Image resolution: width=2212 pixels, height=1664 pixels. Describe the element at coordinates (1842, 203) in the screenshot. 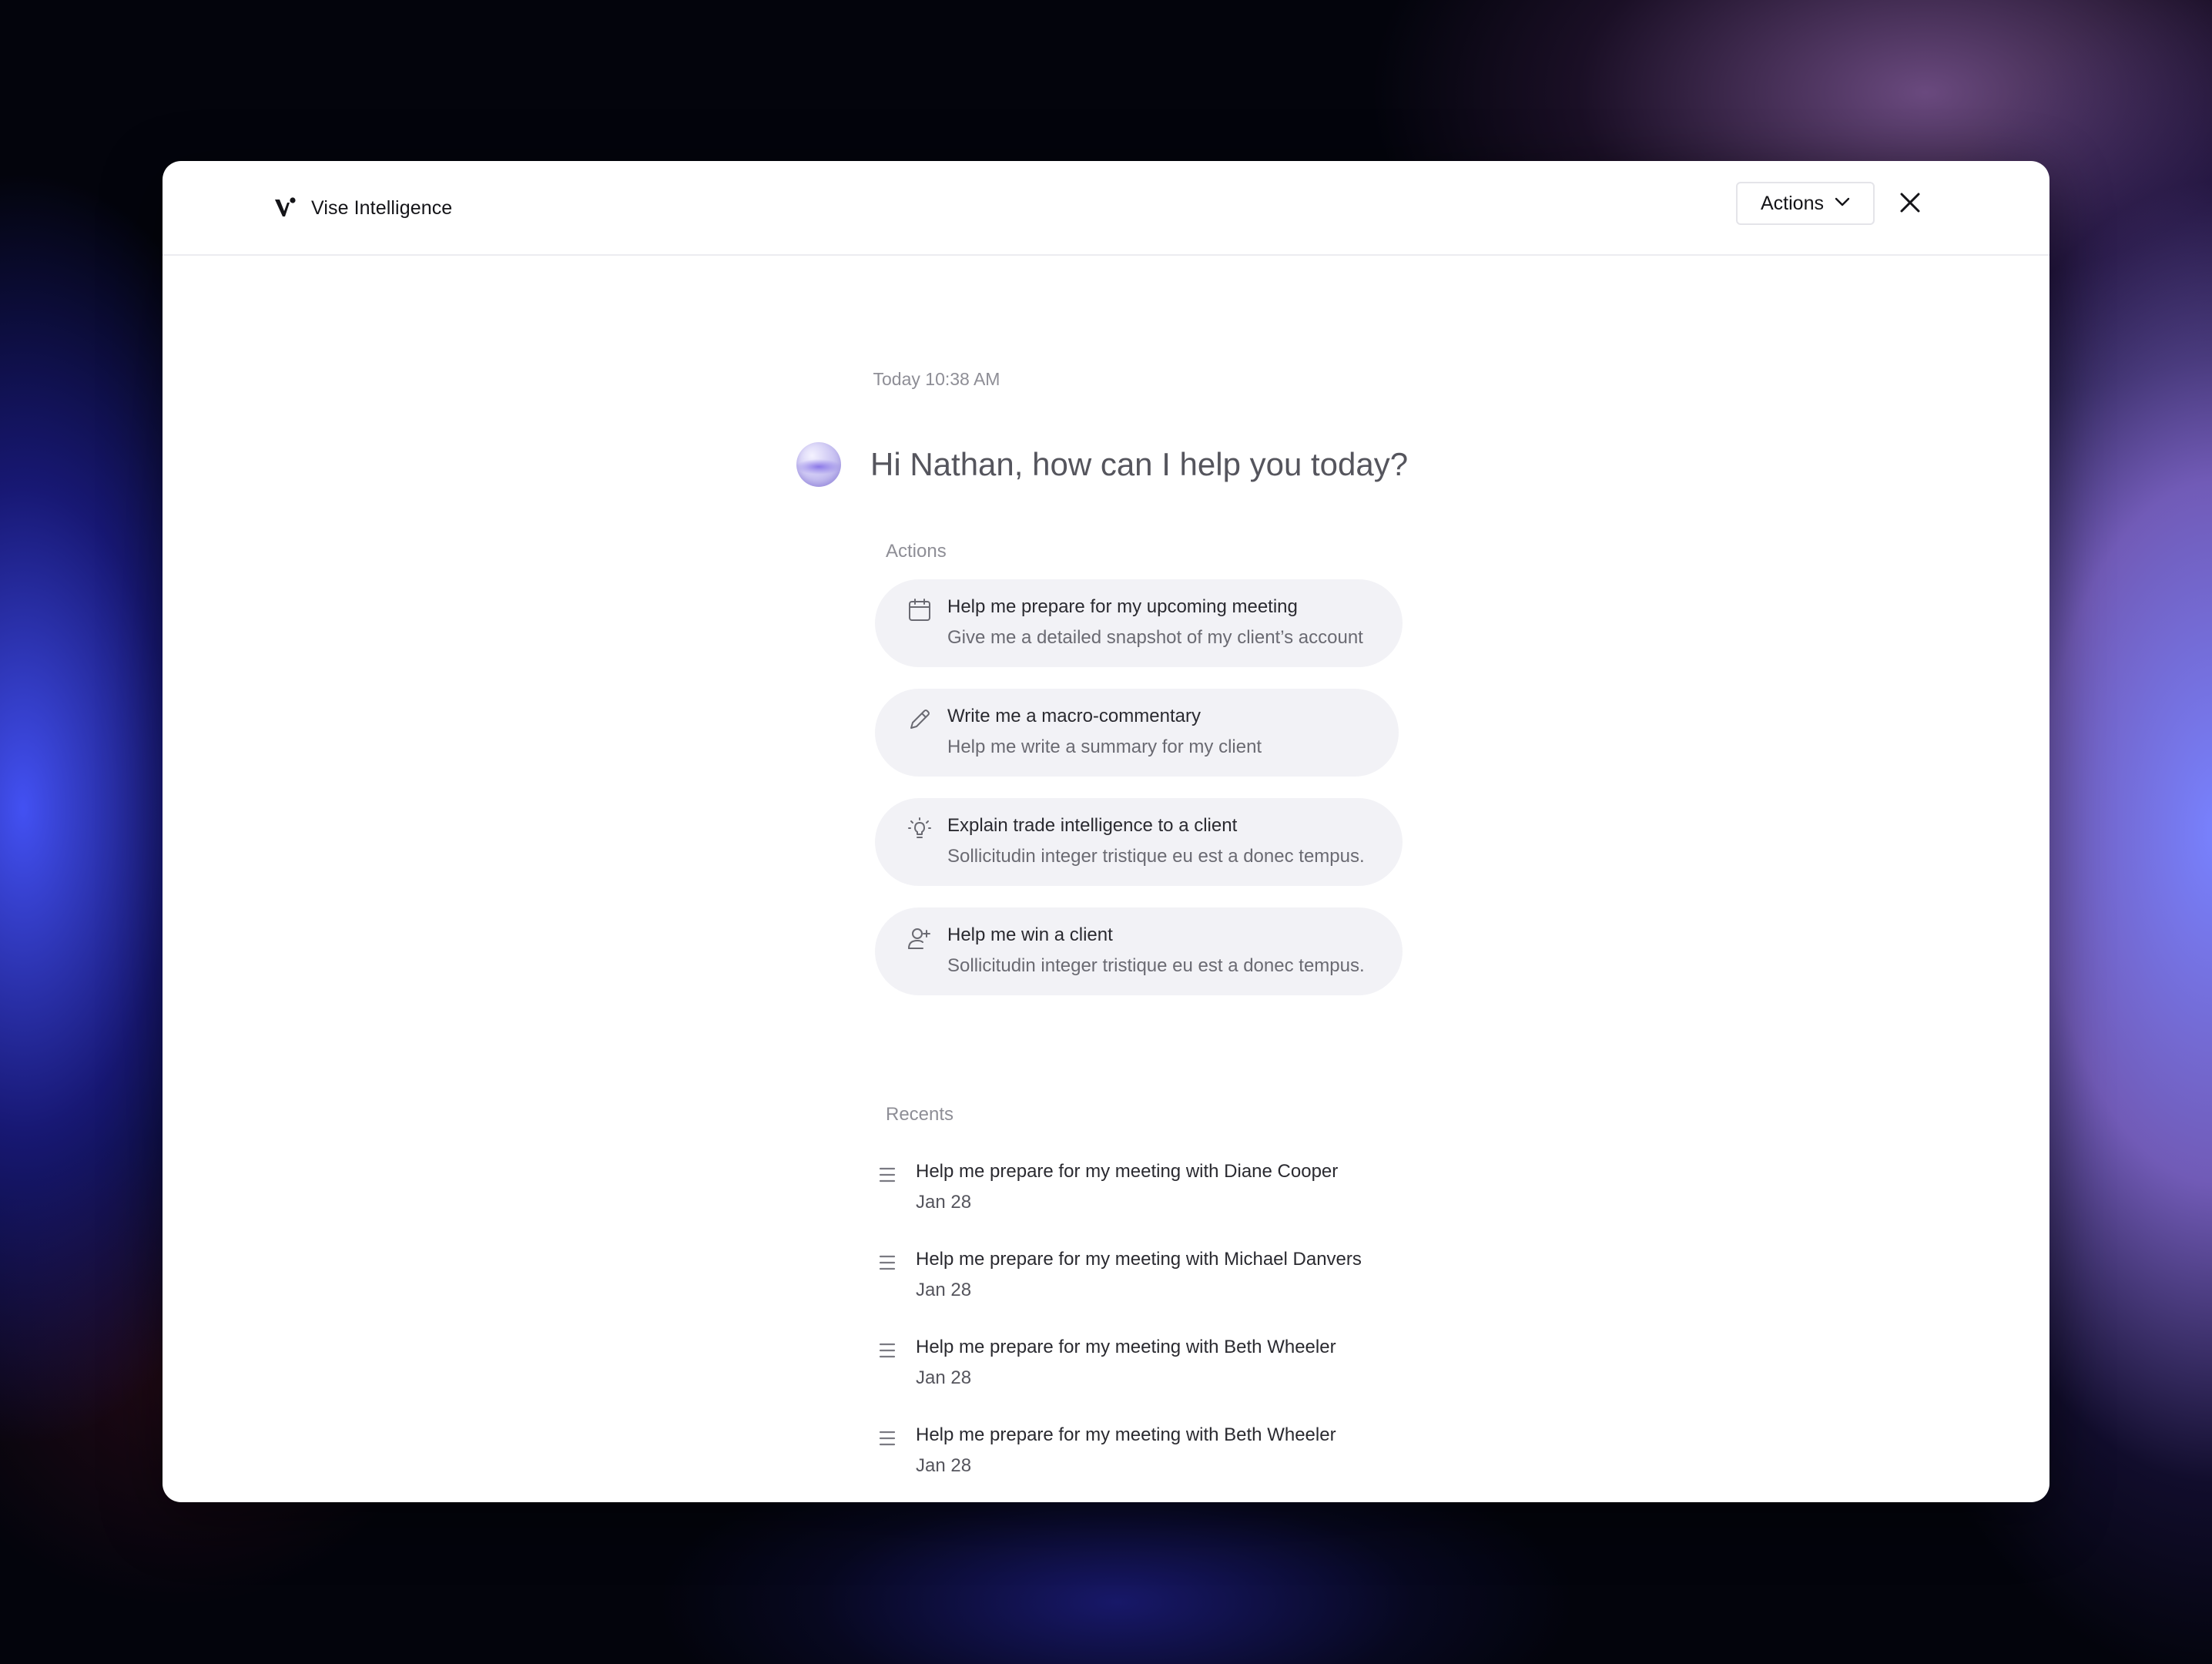

I see `chevron-down-icon` at that location.